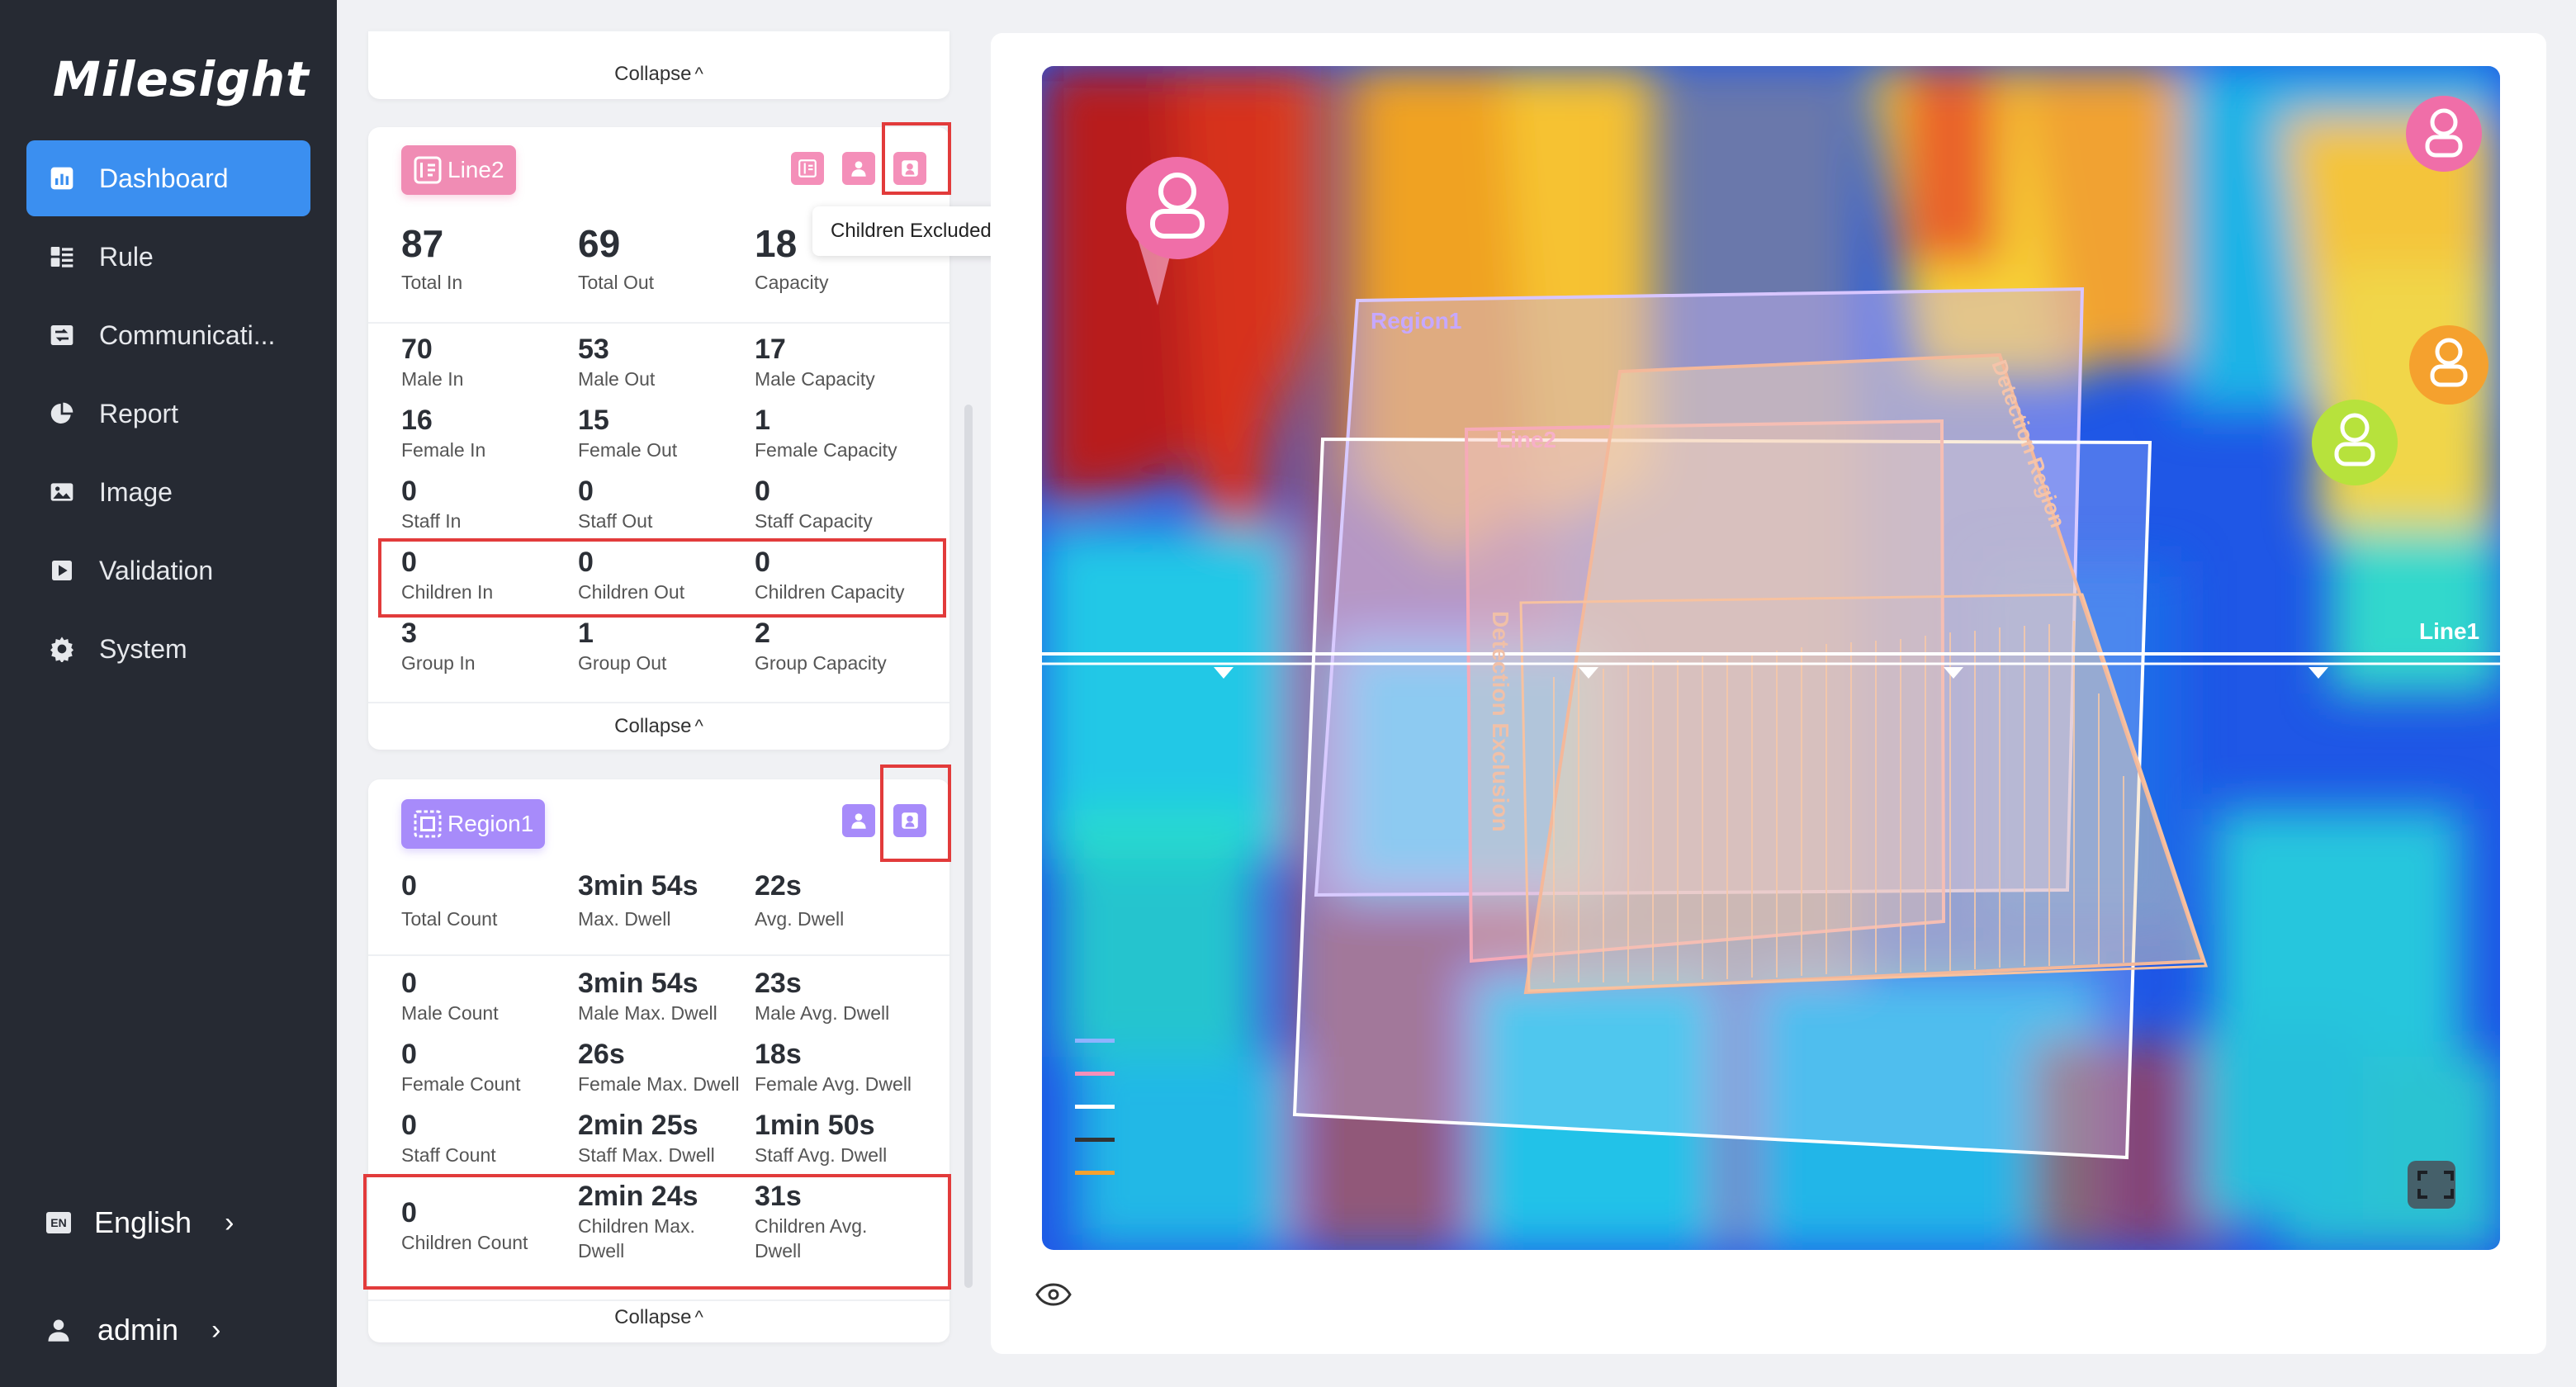  What do you see at coordinates (586, 633) in the screenshot?
I see `stat-value: 1` at bounding box center [586, 633].